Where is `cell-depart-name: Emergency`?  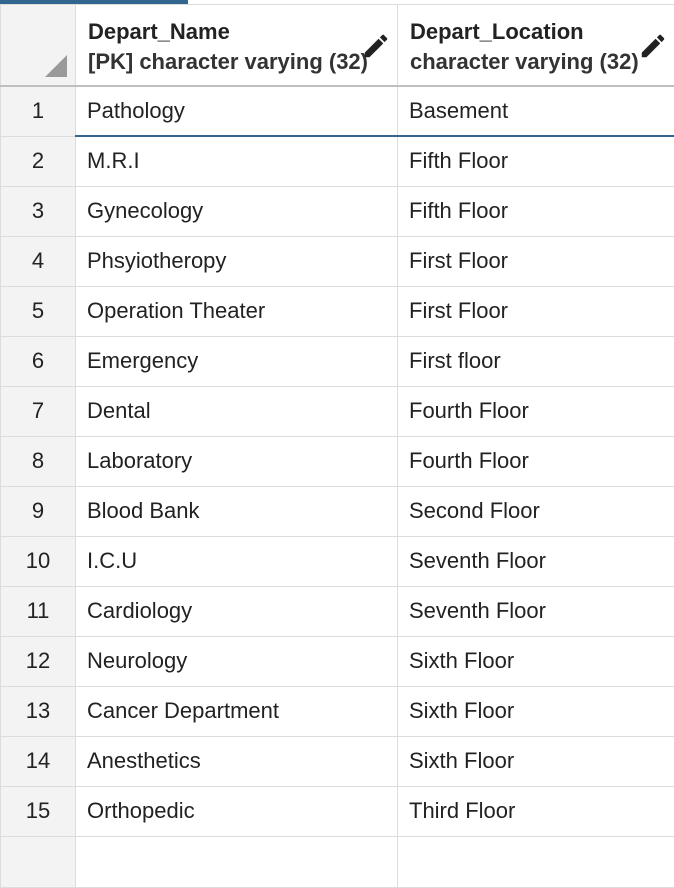 cell-depart-name: Emergency is located at coordinates (236, 361).